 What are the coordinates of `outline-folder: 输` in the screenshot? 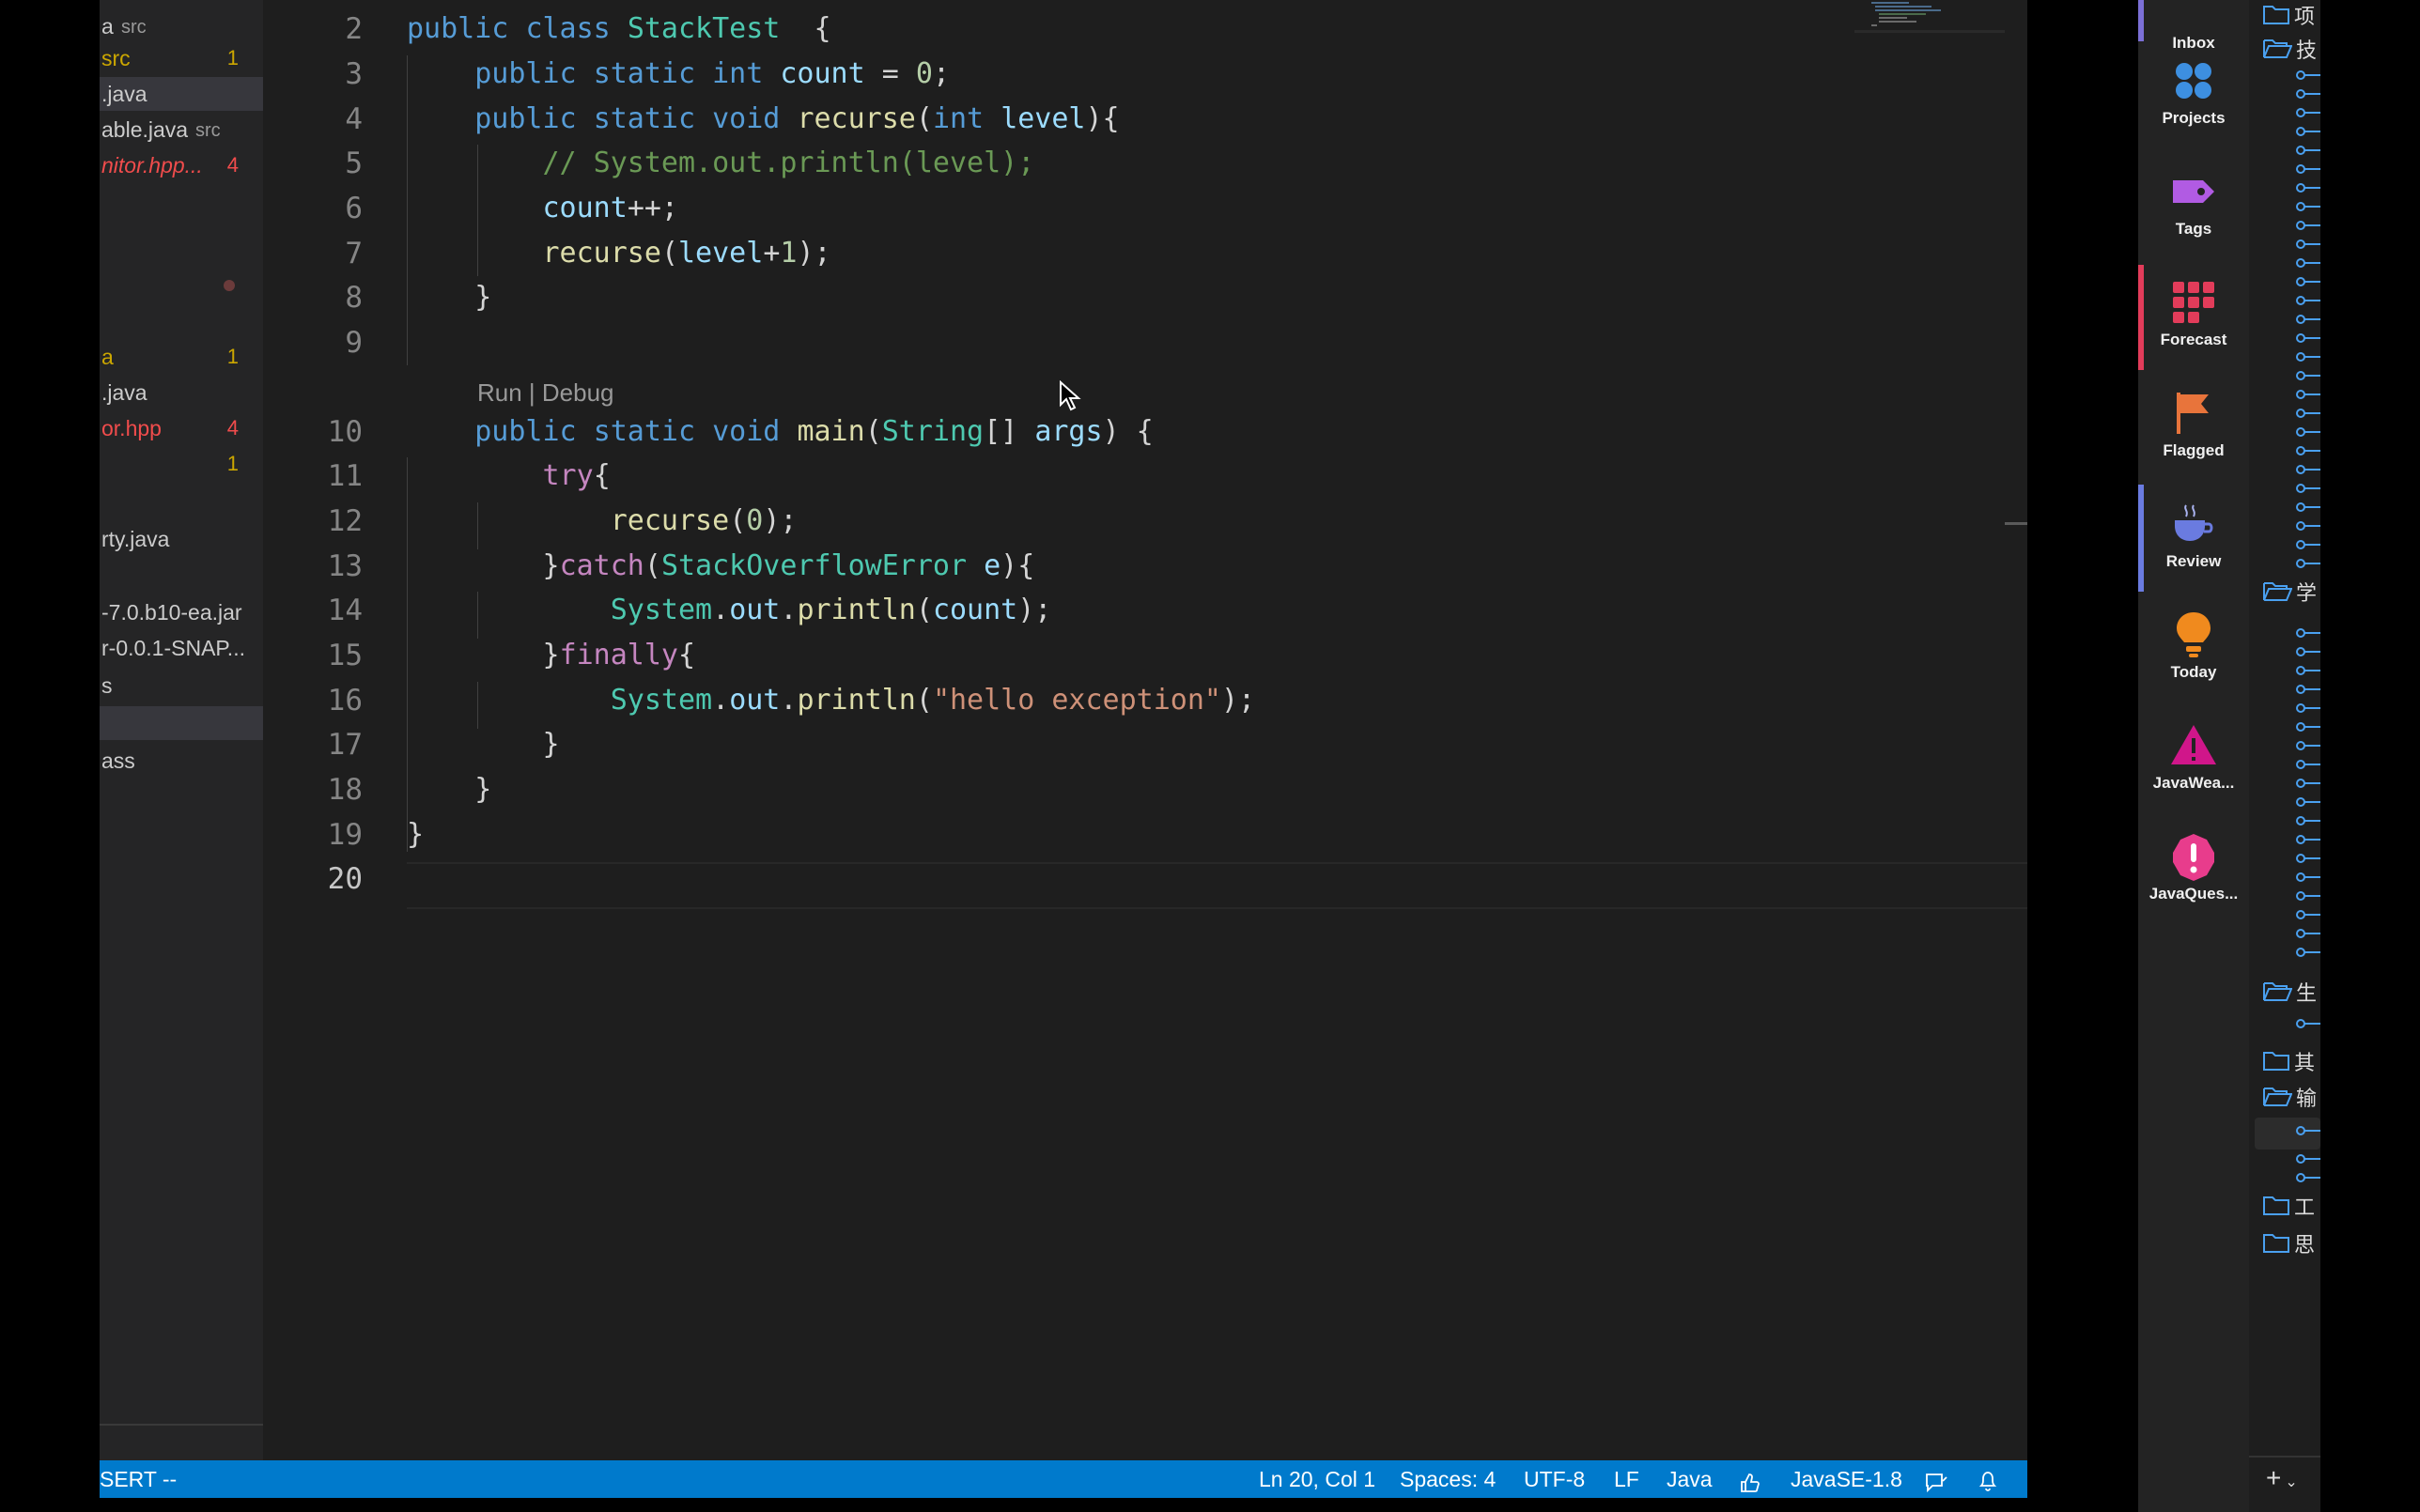 It's located at (2289, 1097).